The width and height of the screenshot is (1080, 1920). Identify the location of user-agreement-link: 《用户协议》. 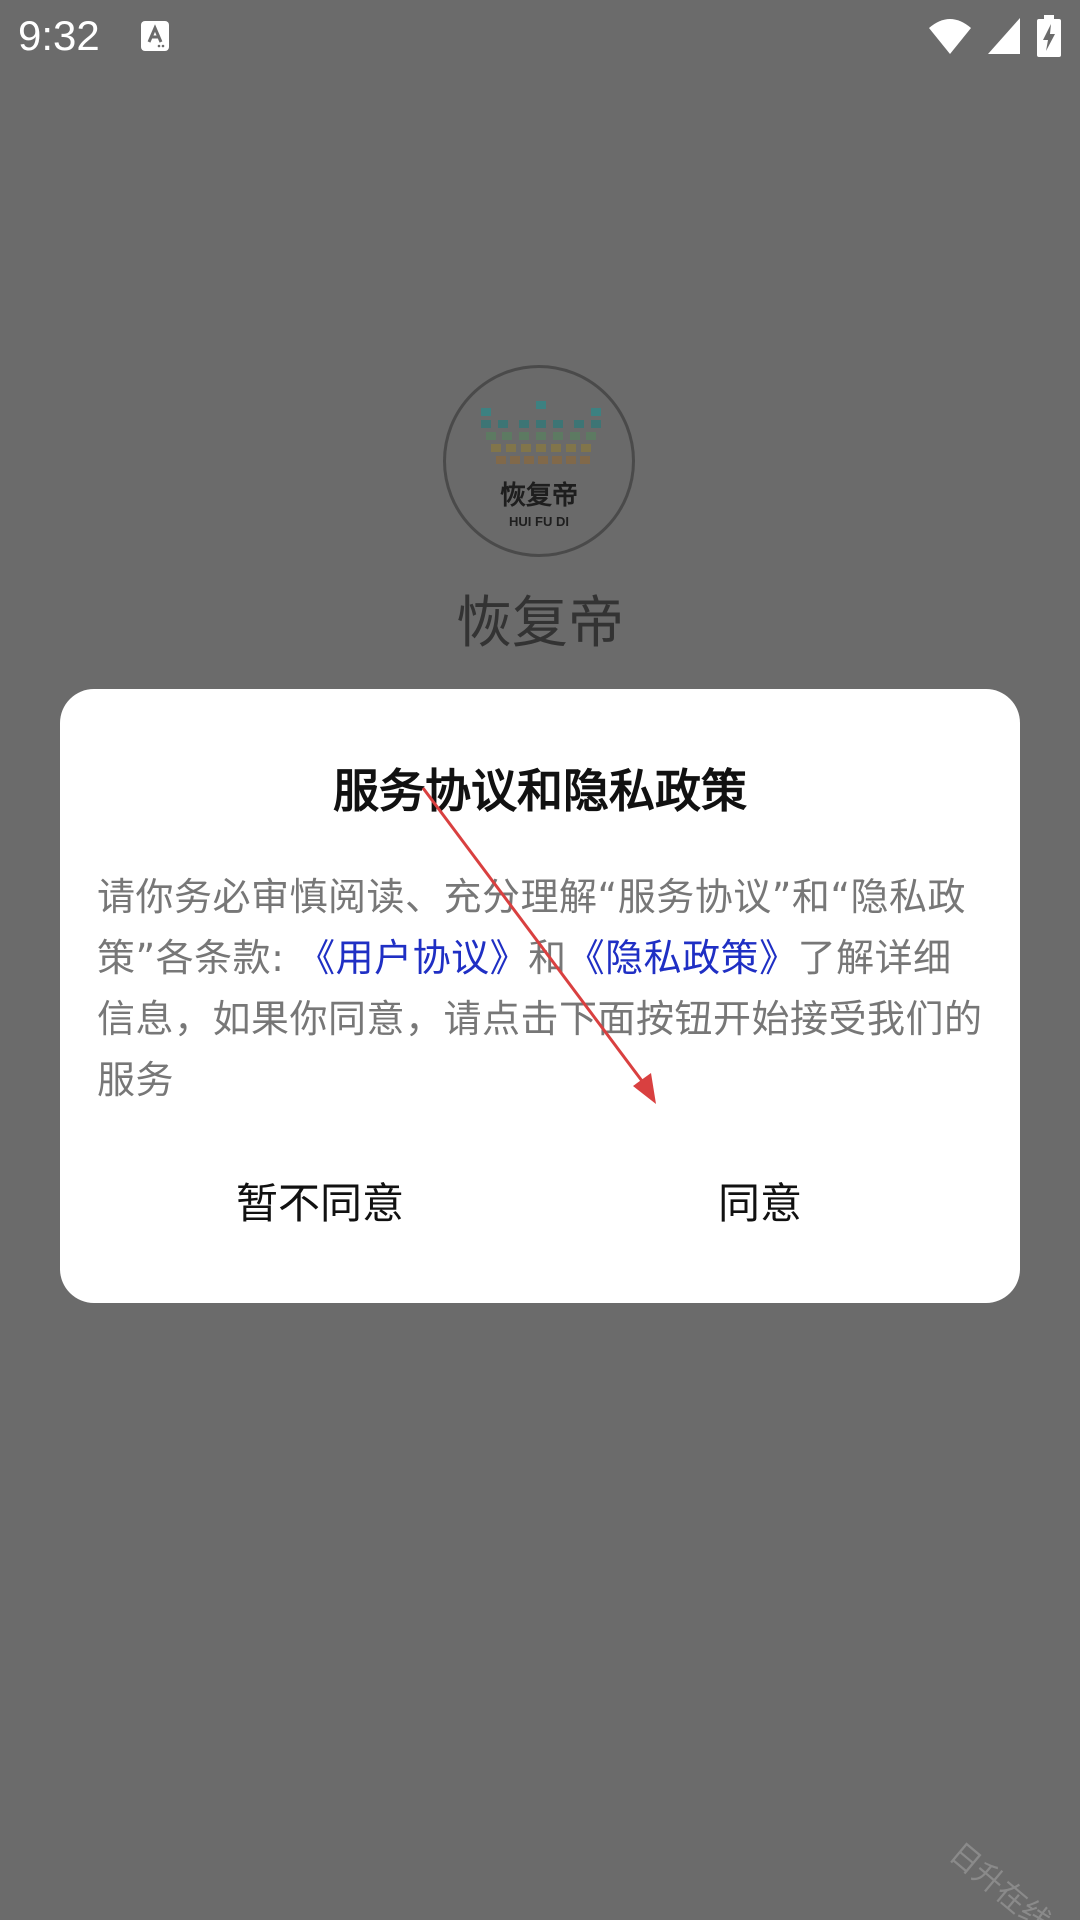
(412, 958).